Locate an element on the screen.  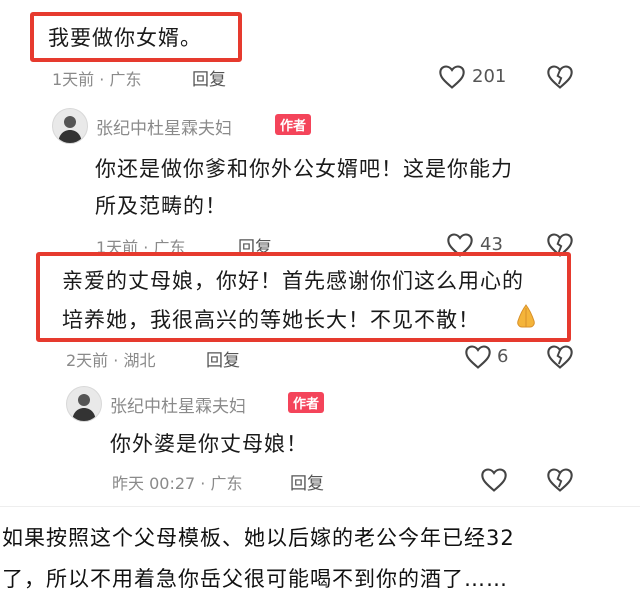
comment-text: 我要做你女婿。 is located at coordinates (125, 38).